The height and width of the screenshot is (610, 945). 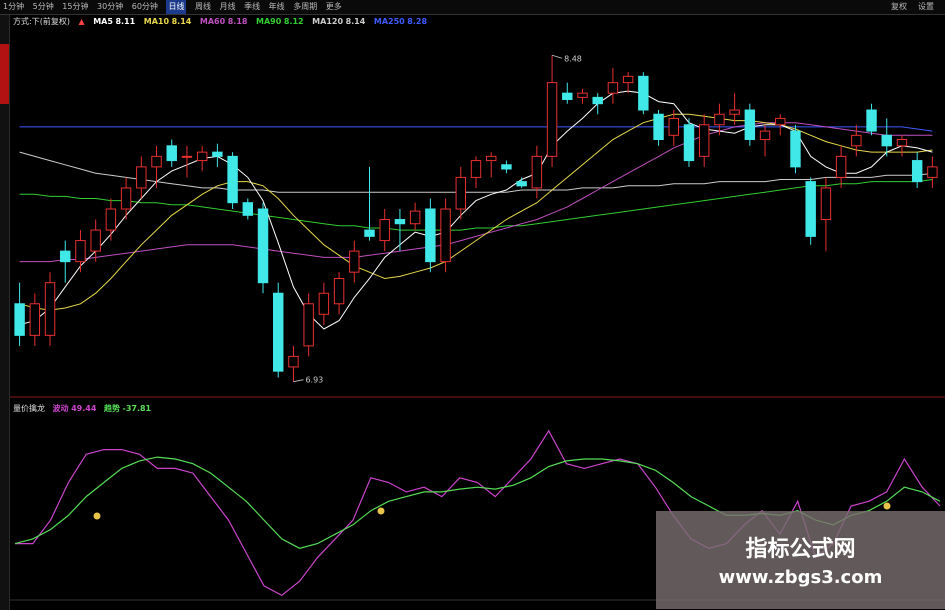 I want to click on watermark-url: www.zbgs3.com, so click(x=800, y=577).